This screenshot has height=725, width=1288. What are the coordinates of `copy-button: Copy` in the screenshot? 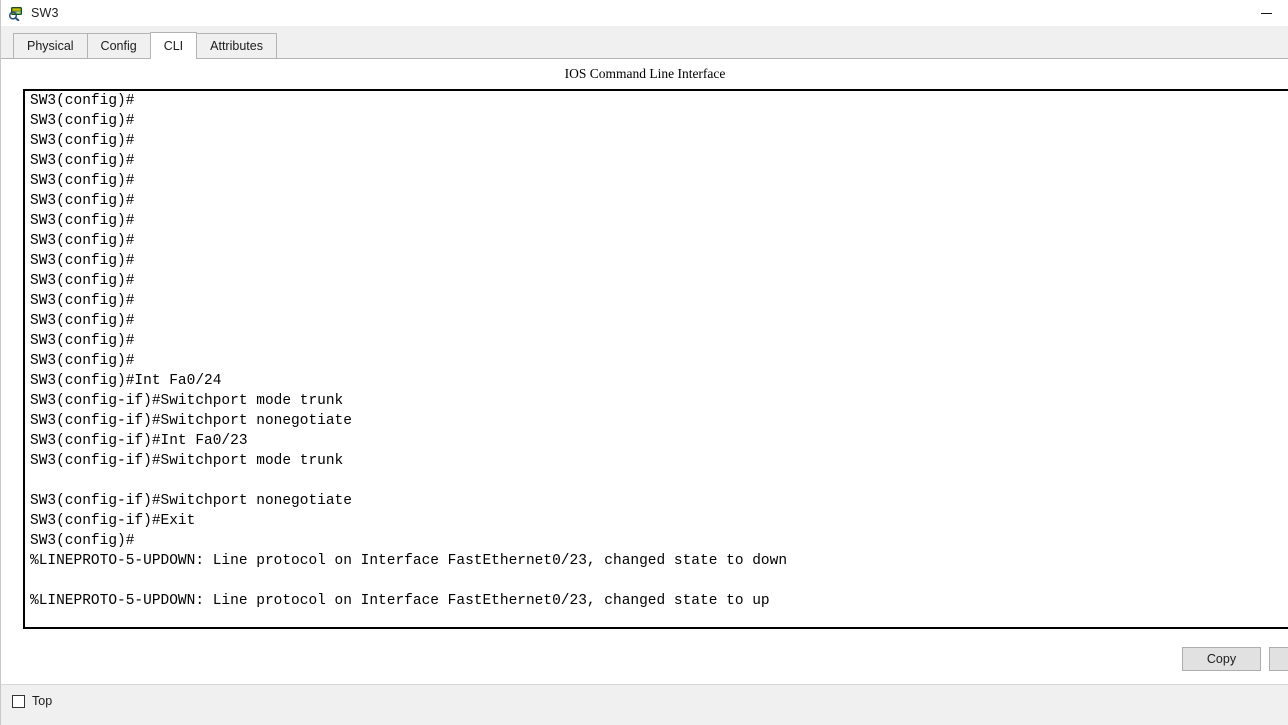 It's located at (1221, 659).